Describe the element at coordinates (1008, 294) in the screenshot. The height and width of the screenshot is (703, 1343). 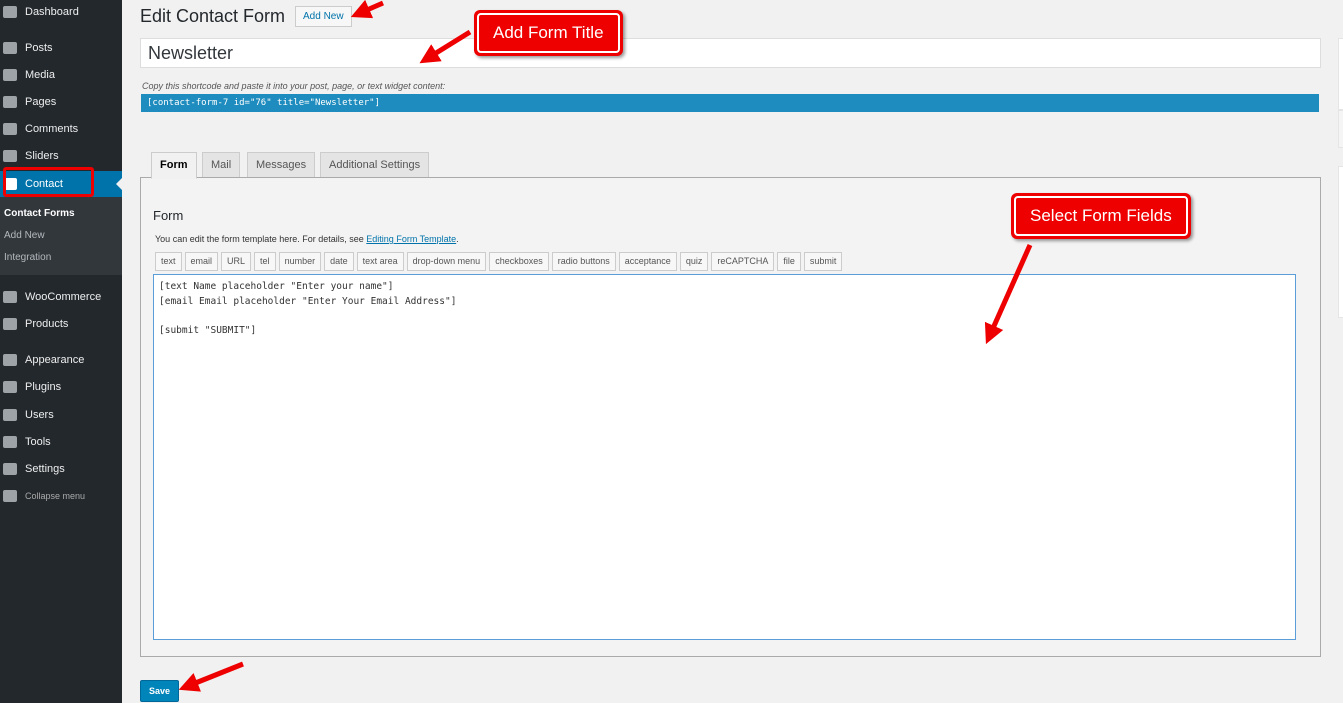
I see `arrow-fields` at that location.